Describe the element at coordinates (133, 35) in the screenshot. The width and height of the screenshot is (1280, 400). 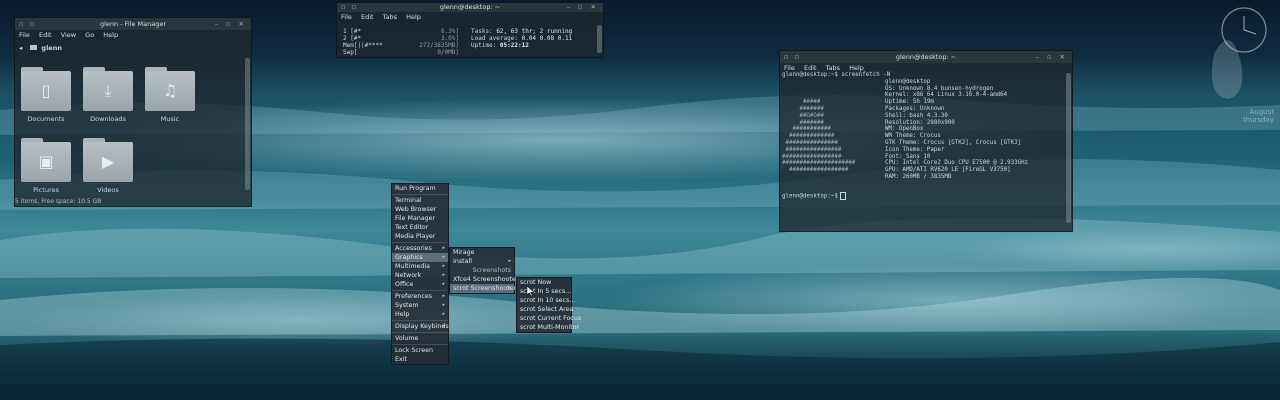
I see `file-manager-menubar: File Edit View Go Help` at that location.